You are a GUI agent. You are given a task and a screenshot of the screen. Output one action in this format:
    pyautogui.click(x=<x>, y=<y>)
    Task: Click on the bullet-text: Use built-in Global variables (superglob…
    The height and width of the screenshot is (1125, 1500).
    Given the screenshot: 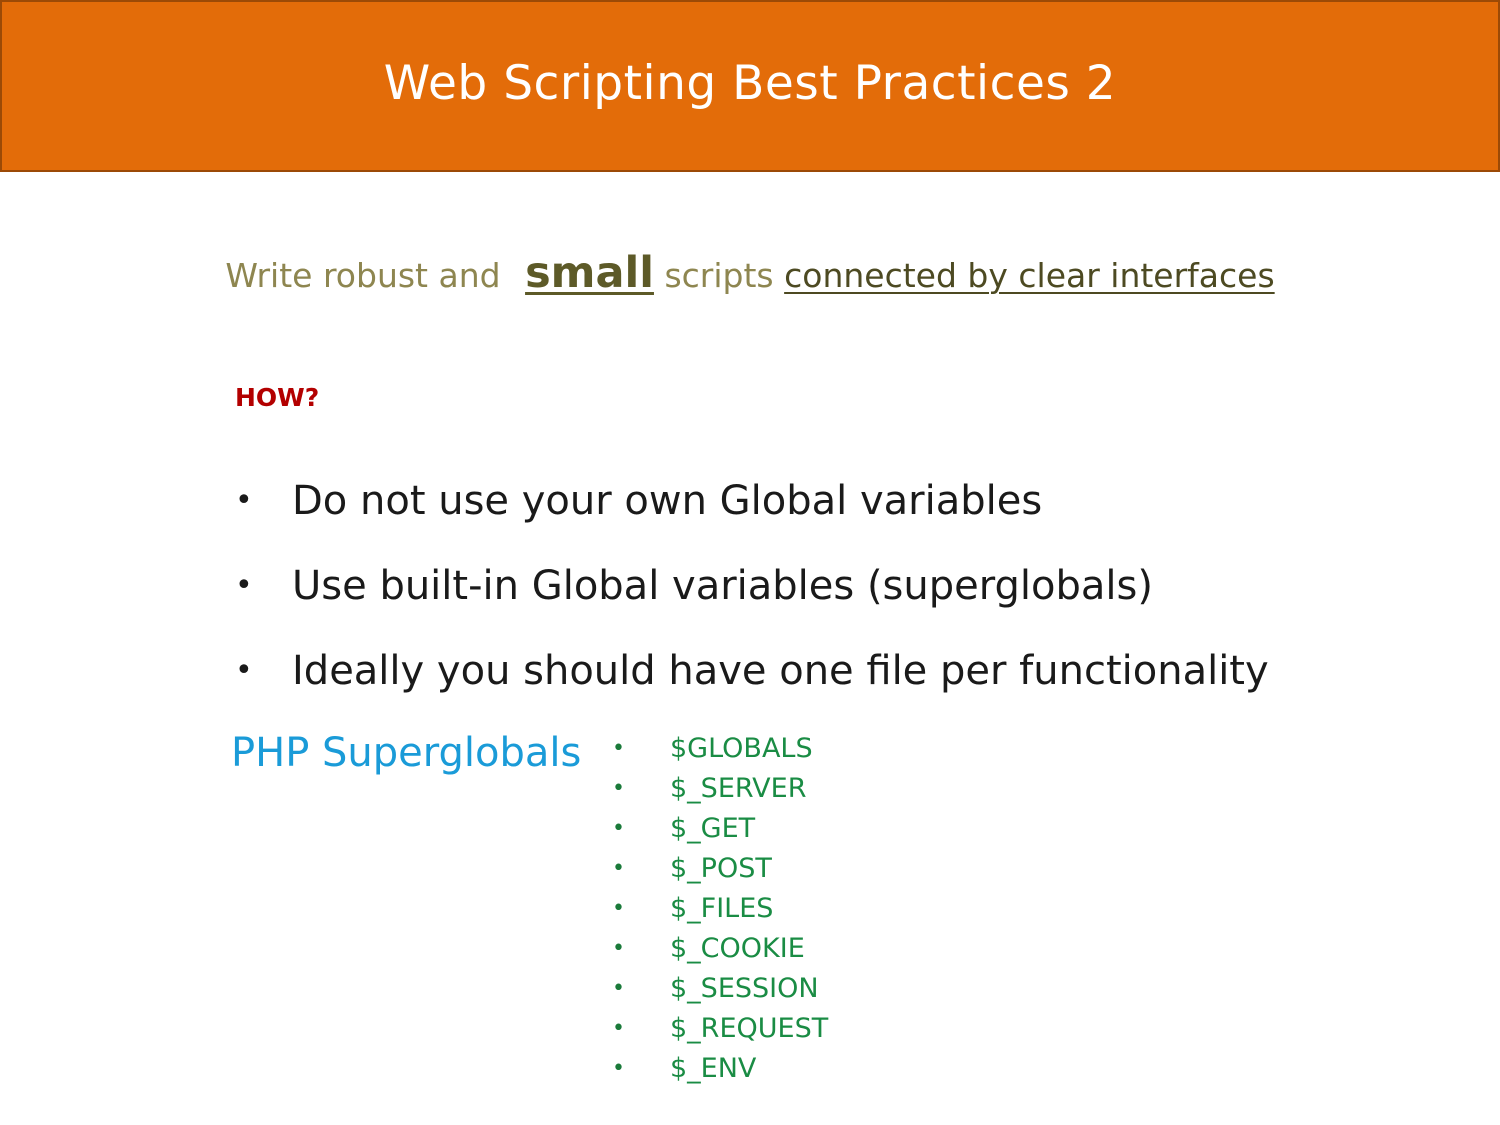 What is the action you would take?
    pyautogui.click(x=722, y=585)
    